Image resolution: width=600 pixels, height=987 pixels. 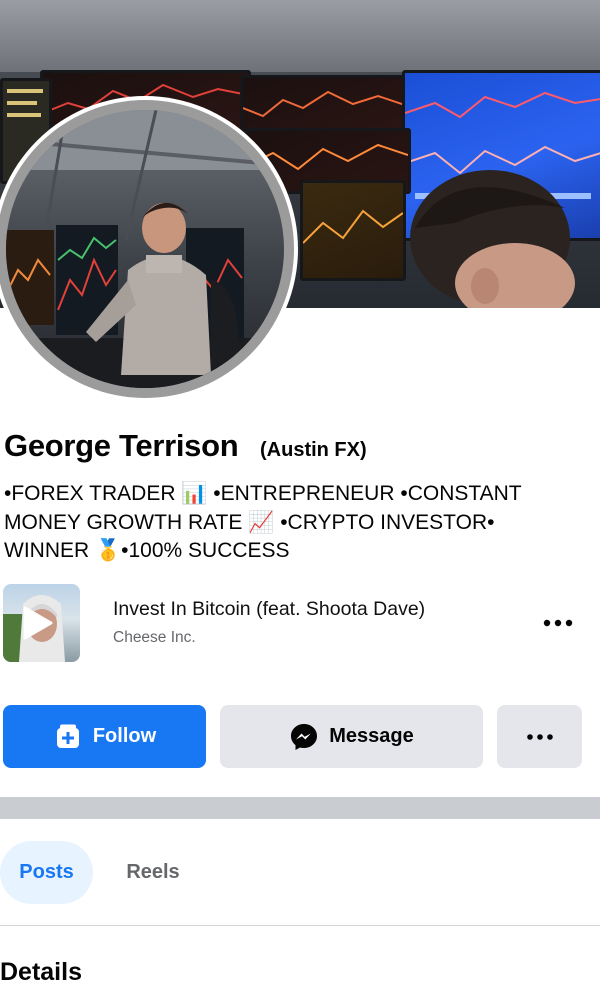 I want to click on bio-line: •FOREX TRADER 📊 •ENTREPRENEUR •CONSTANT, so click(x=263, y=493).